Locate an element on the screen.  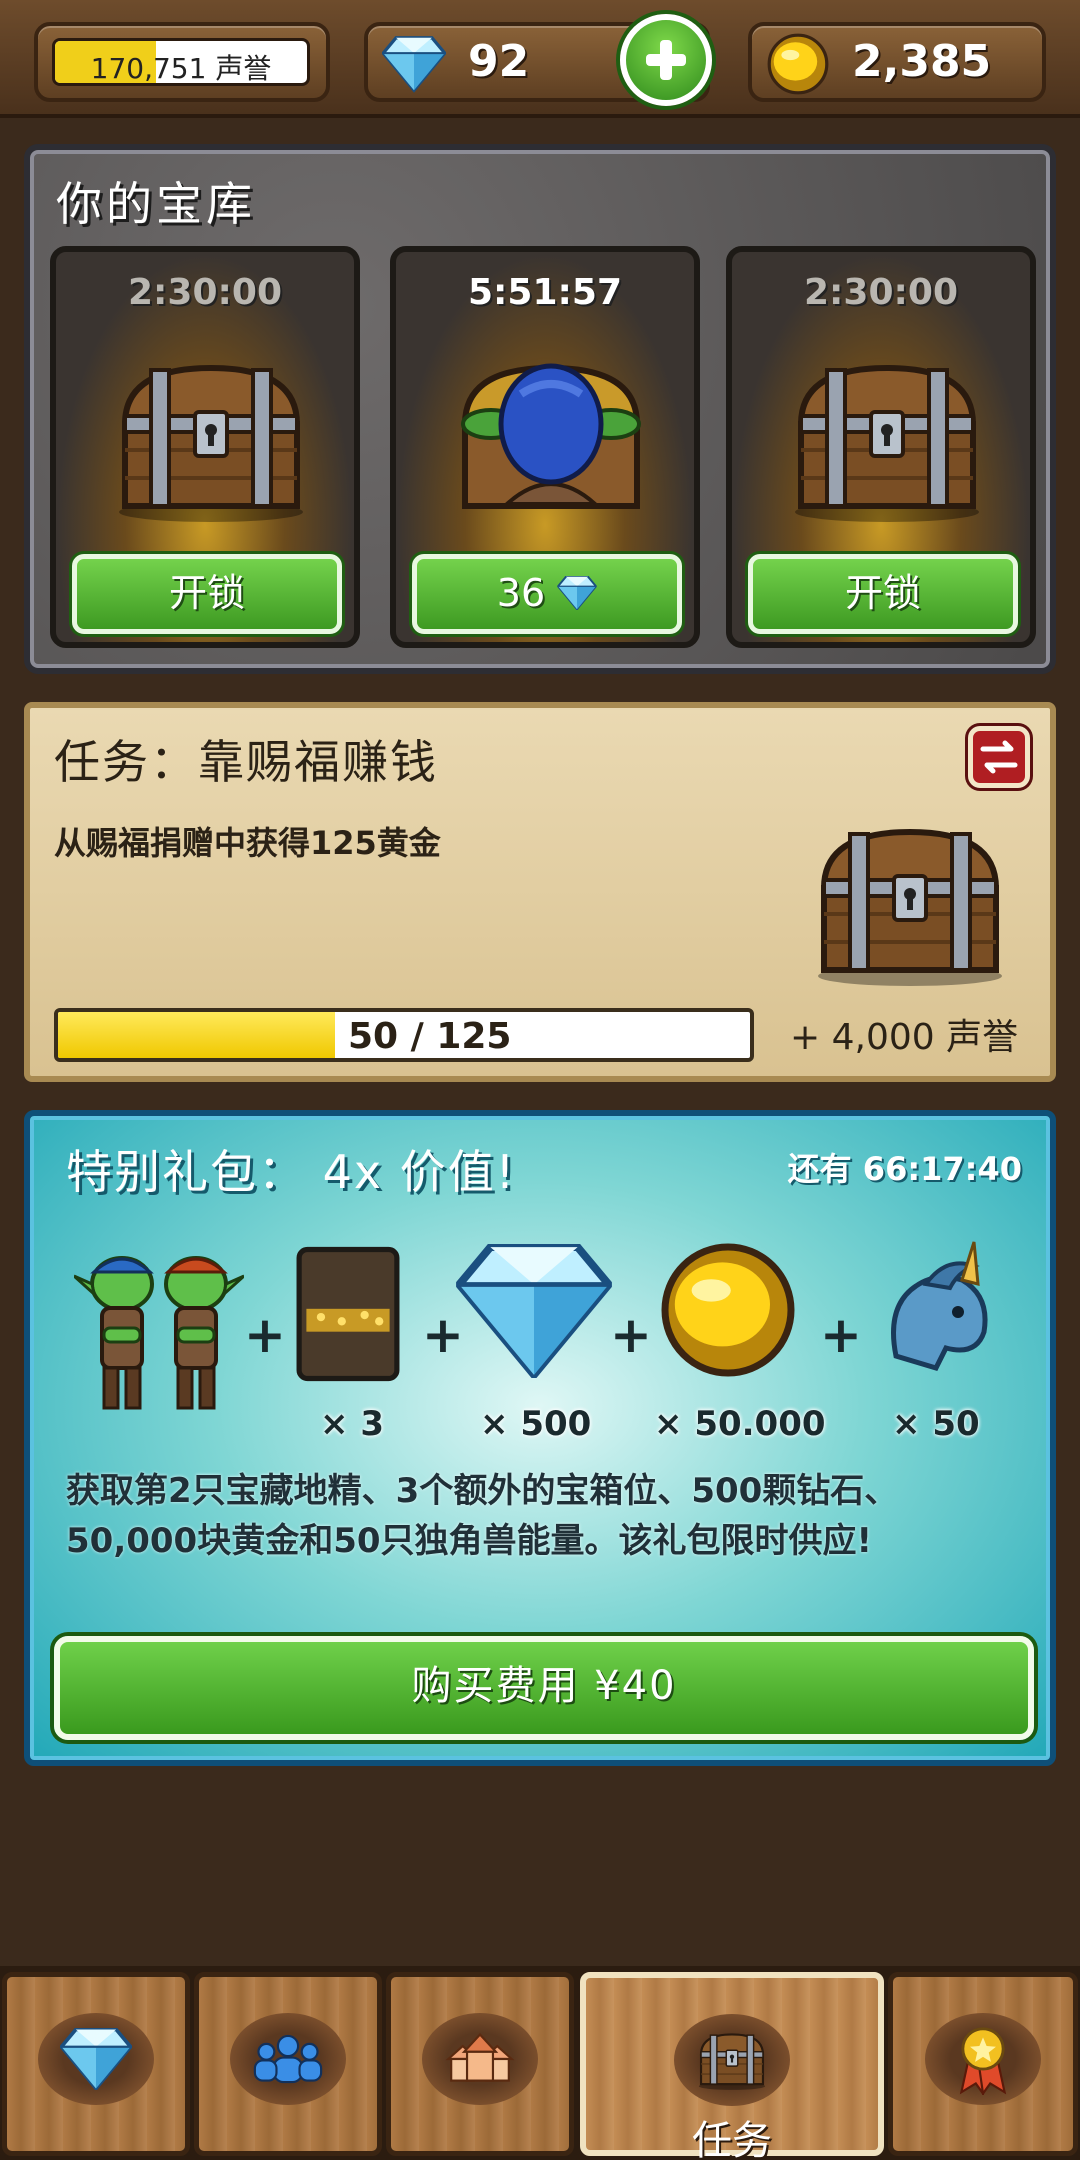
reputation-display: 170,751 声誉 is located at coordinates (182, 62).